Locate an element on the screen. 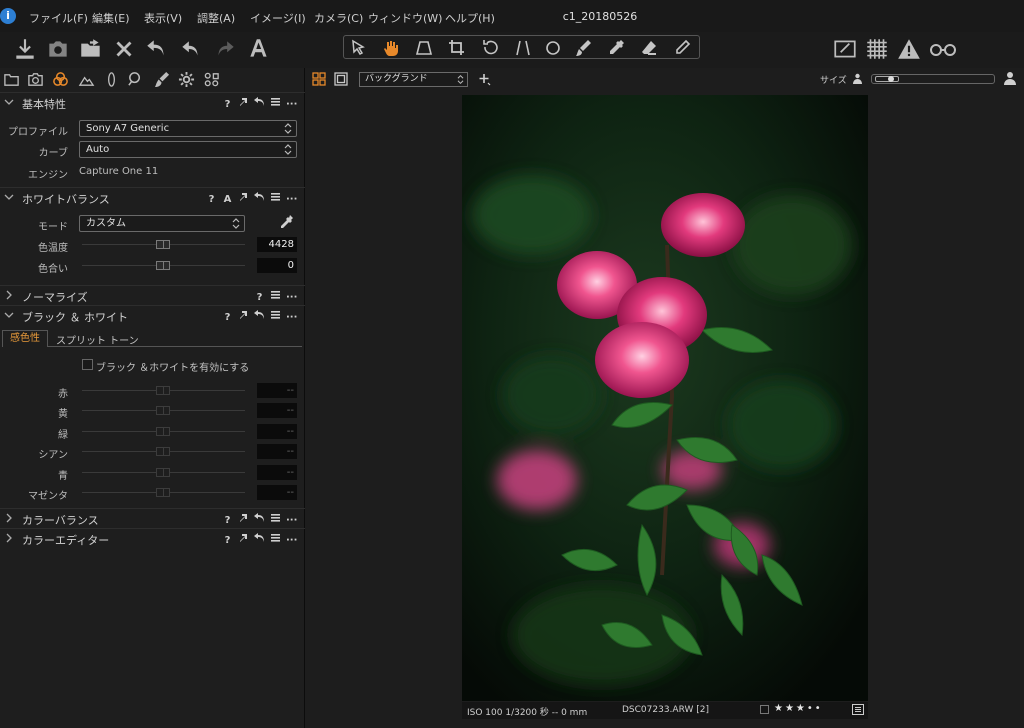  import-icon is located at coordinates (25, 49).